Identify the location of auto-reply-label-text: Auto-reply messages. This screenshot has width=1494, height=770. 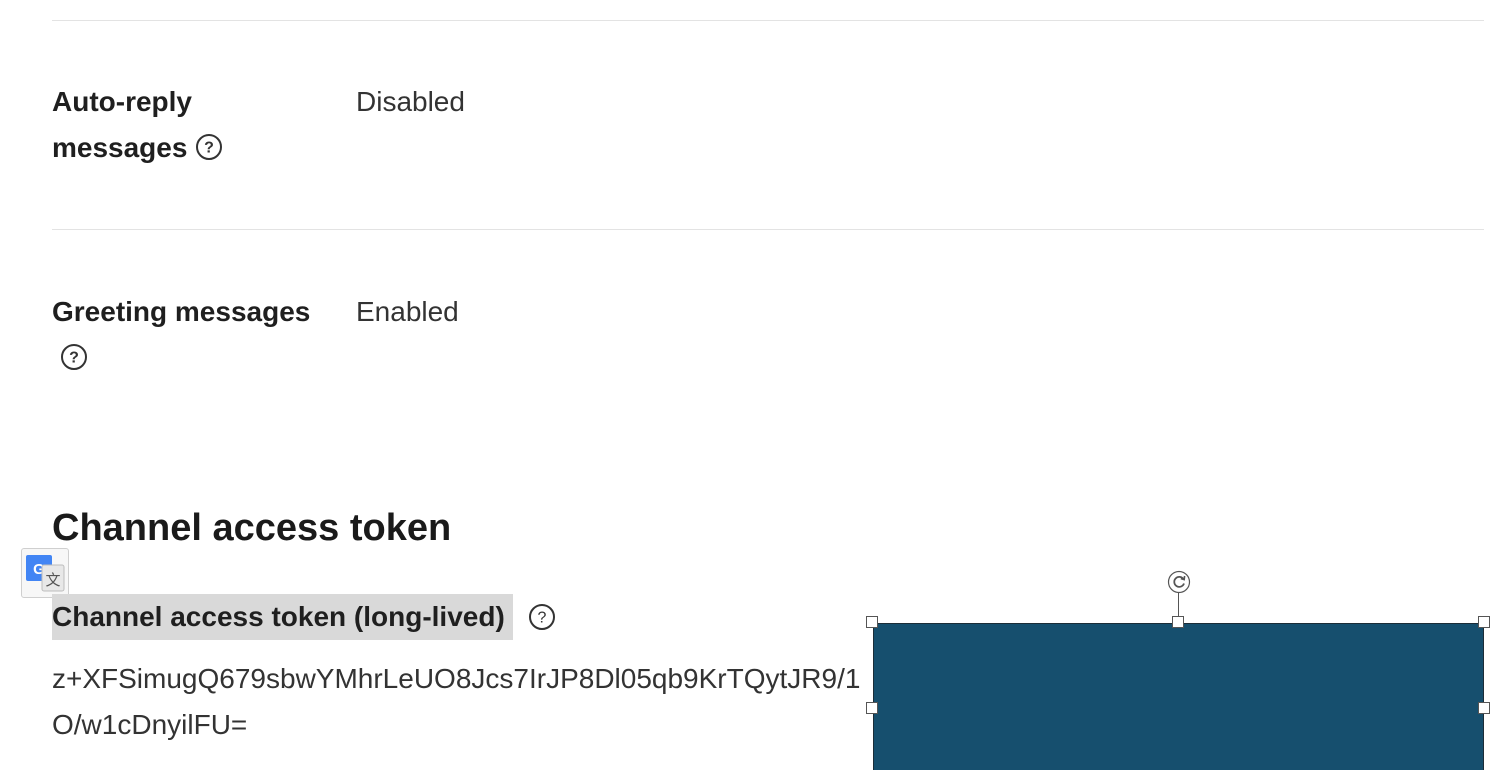
(122, 124).